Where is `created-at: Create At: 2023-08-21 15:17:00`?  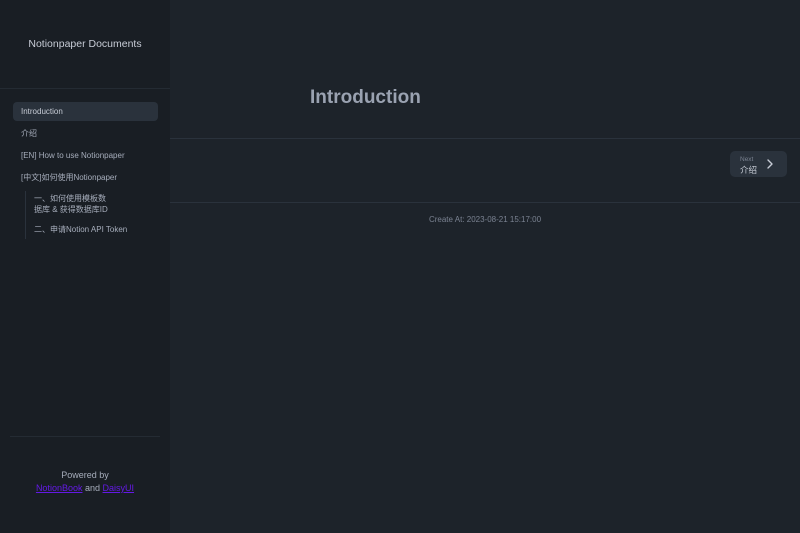
created-at: Create At: 2023-08-21 15:17:00 is located at coordinates (485, 219).